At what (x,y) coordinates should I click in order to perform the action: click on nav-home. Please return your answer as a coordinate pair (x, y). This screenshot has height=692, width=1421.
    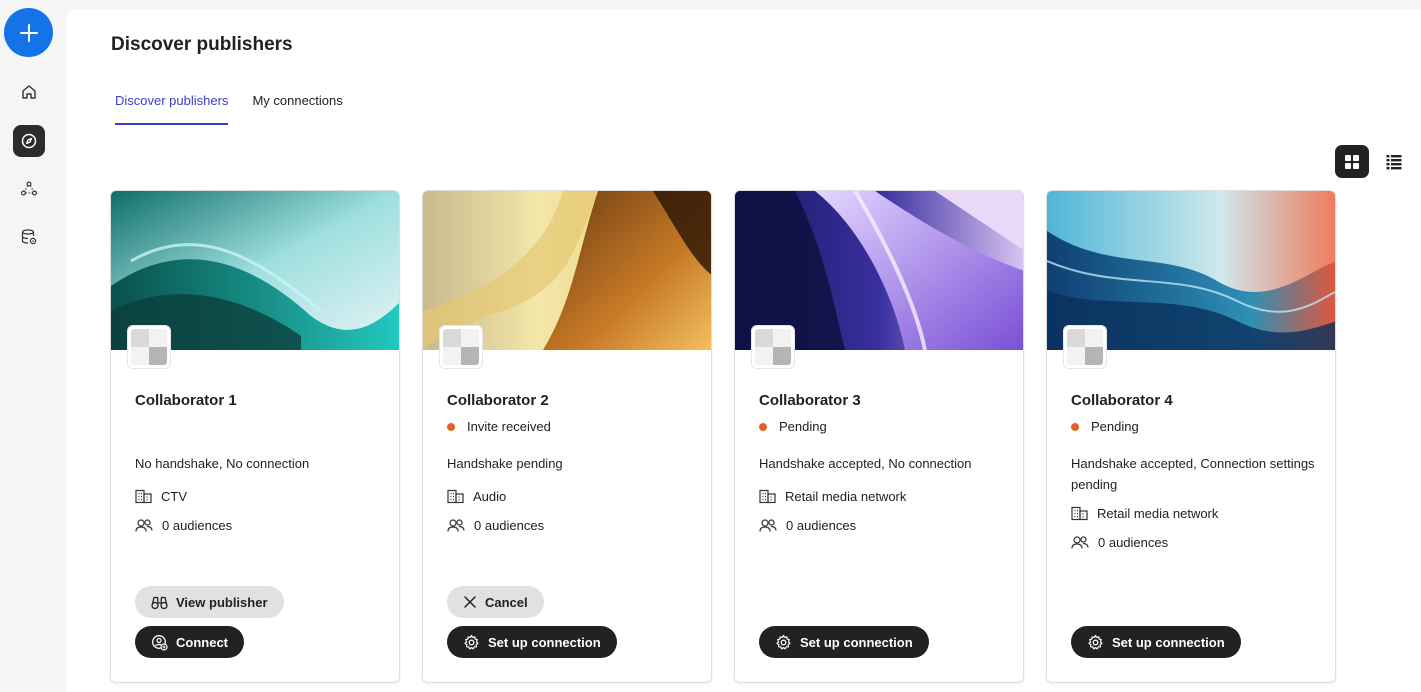
    Looking at the image, I should click on (29, 92).